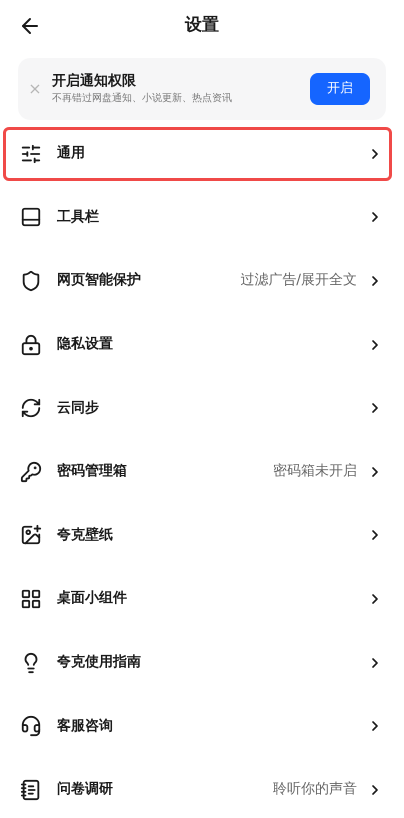 Image resolution: width=404 pixels, height=818 pixels. Describe the element at coordinates (197, 663) in the screenshot. I see `settings-row: 夸克使用指南` at that location.